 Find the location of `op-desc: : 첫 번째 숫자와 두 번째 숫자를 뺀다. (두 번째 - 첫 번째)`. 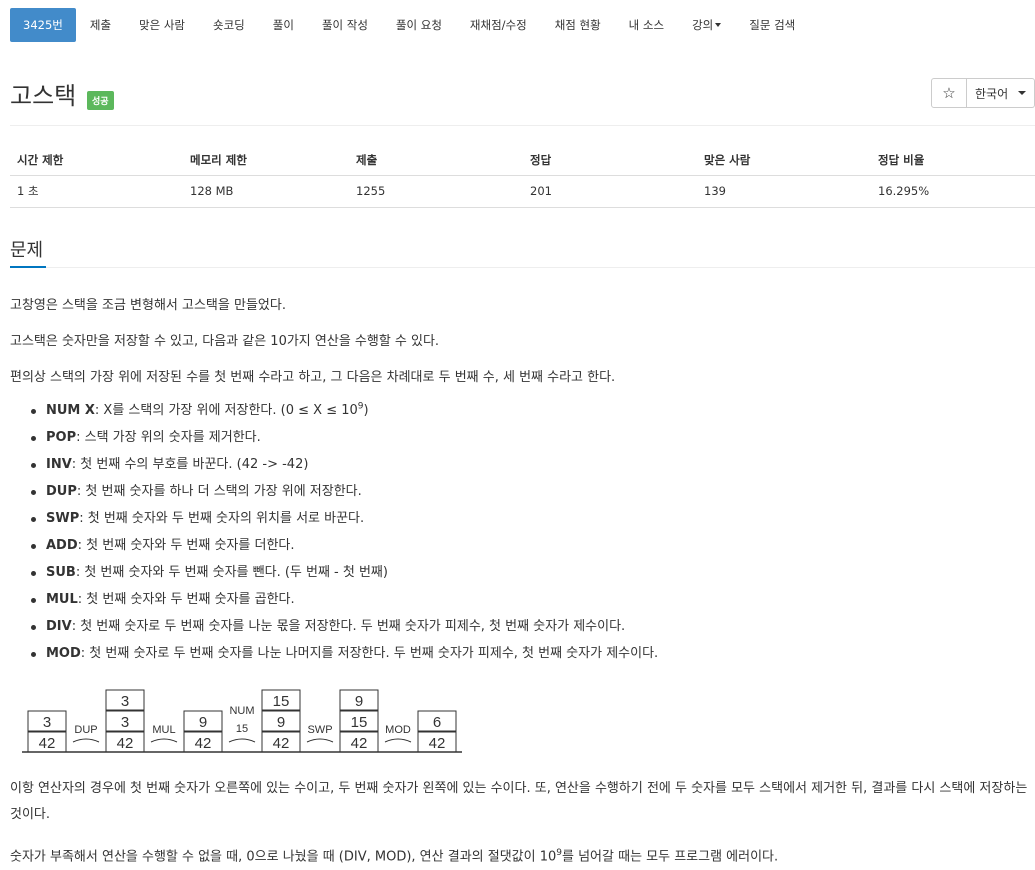

op-desc: : 첫 번째 숫자와 두 번째 숫자를 뺀다. (두 번째 - 첫 번째) is located at coordinates (231, 572).